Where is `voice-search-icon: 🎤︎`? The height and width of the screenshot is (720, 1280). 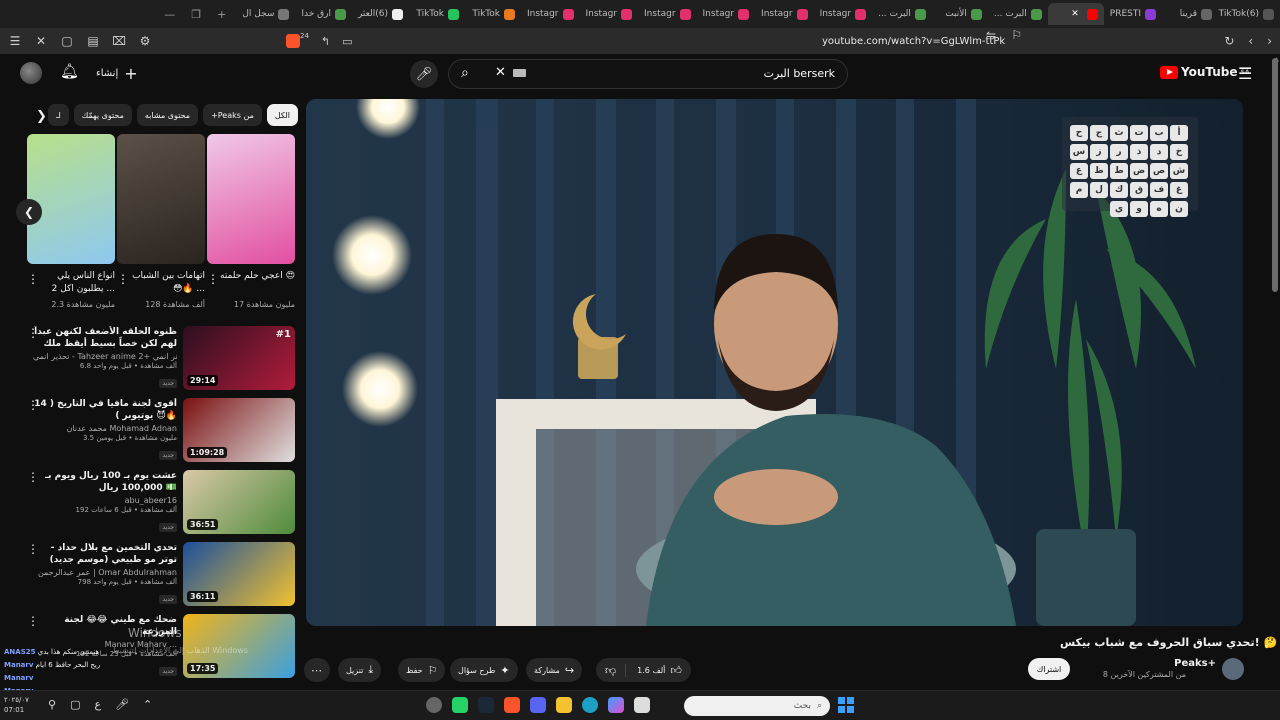 voice-search-icon: 🎤︎ is located at coordinates (424, 74).